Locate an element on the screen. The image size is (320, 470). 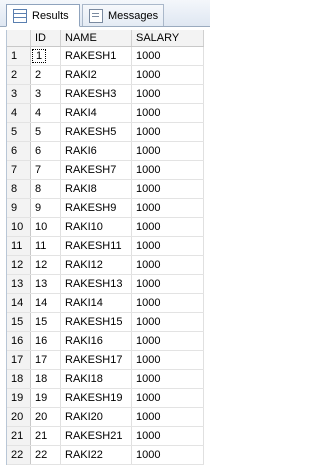
name-cell: RAKESH7 is located at coordinates (96, 170).